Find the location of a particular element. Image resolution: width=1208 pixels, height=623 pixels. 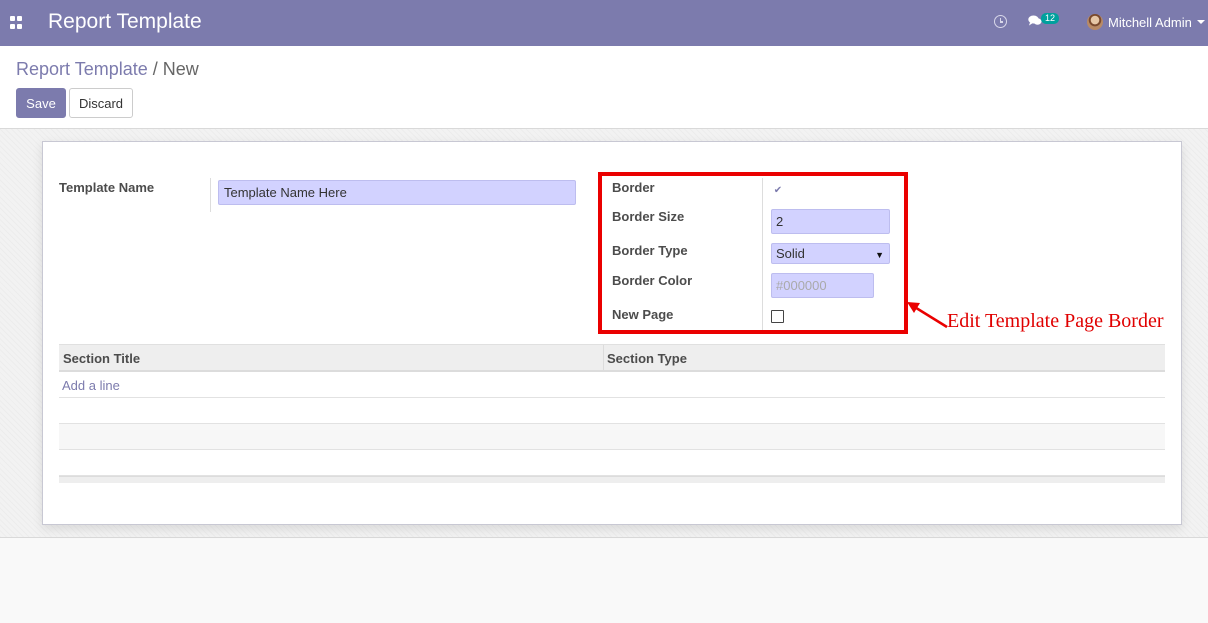

discard-button: Discard is located at coordinates (101, 103).